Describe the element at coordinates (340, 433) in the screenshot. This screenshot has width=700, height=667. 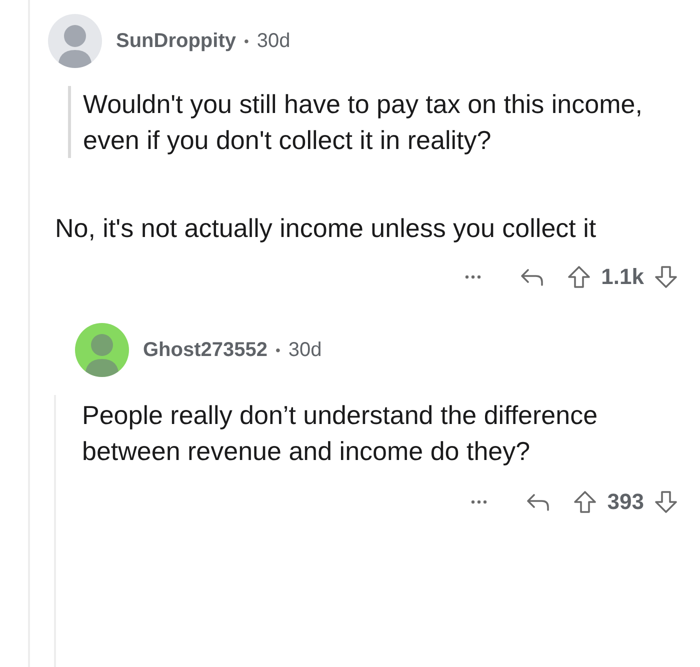
I see `comment-body: People really don’t understand the difference between revenue and income do they?` at that location.